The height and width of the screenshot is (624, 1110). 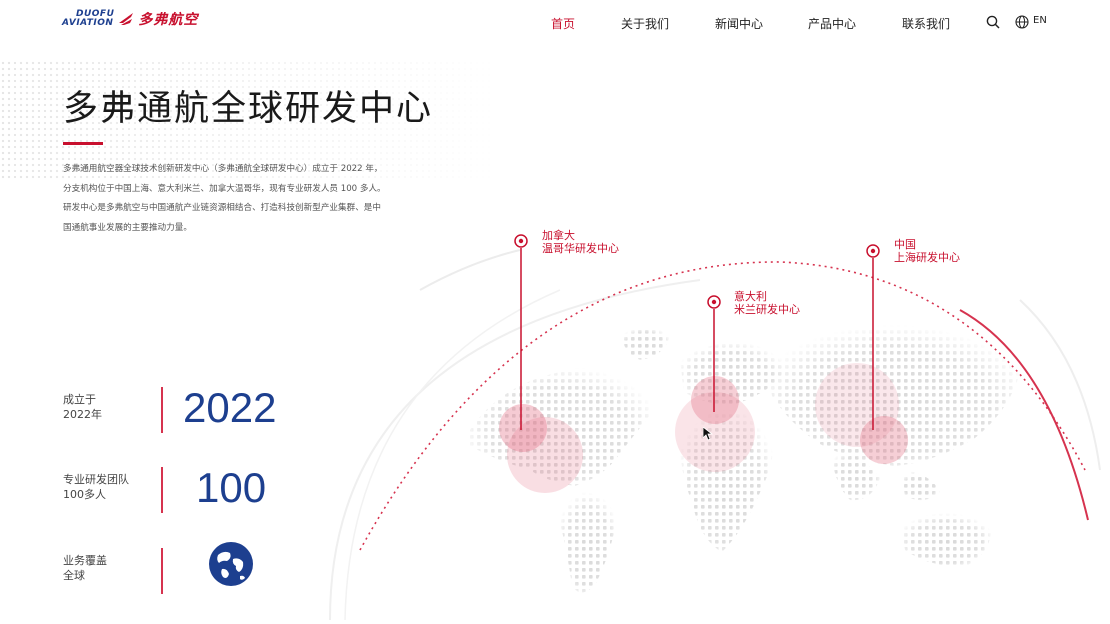 I want to click on brand-logo: DUOFU AVIATION 多弗航空, so click(x=130, y=19).